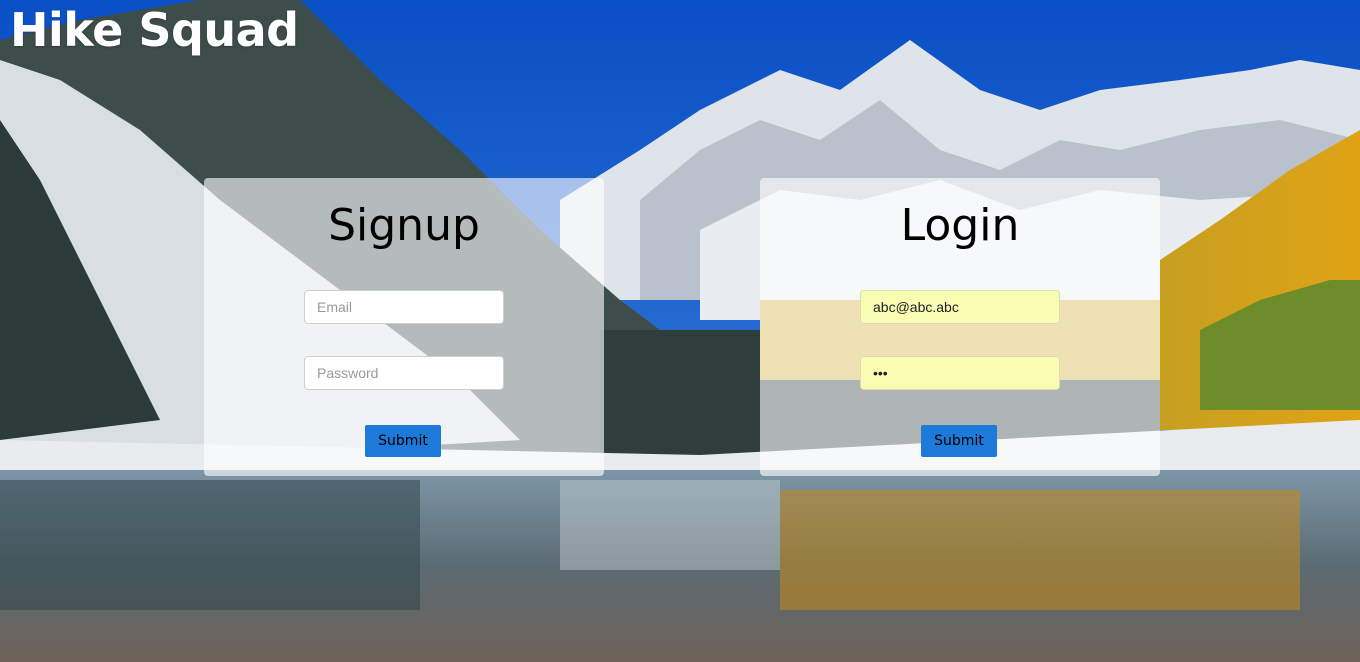 Image resolution: width=1360 pixels, height=662 pixels. I want to click on signup-heading: Signup, so click(404, 225).